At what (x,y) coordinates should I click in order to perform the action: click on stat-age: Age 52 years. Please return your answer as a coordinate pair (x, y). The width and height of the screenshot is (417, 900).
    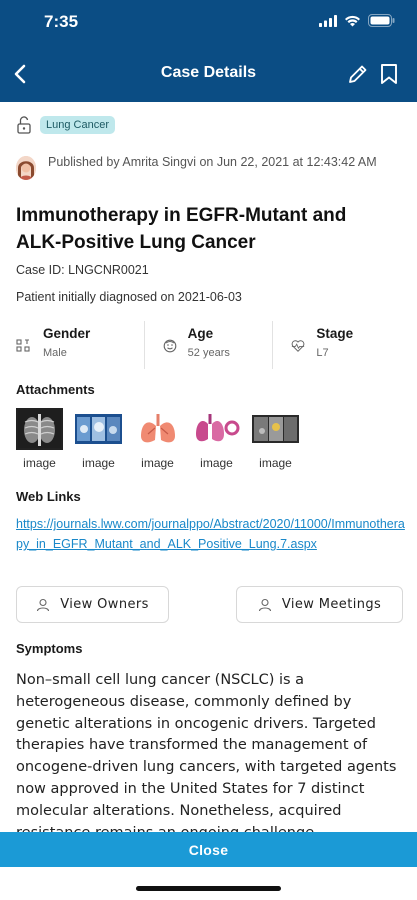
    Looking at the image, I should click on (208, 345).